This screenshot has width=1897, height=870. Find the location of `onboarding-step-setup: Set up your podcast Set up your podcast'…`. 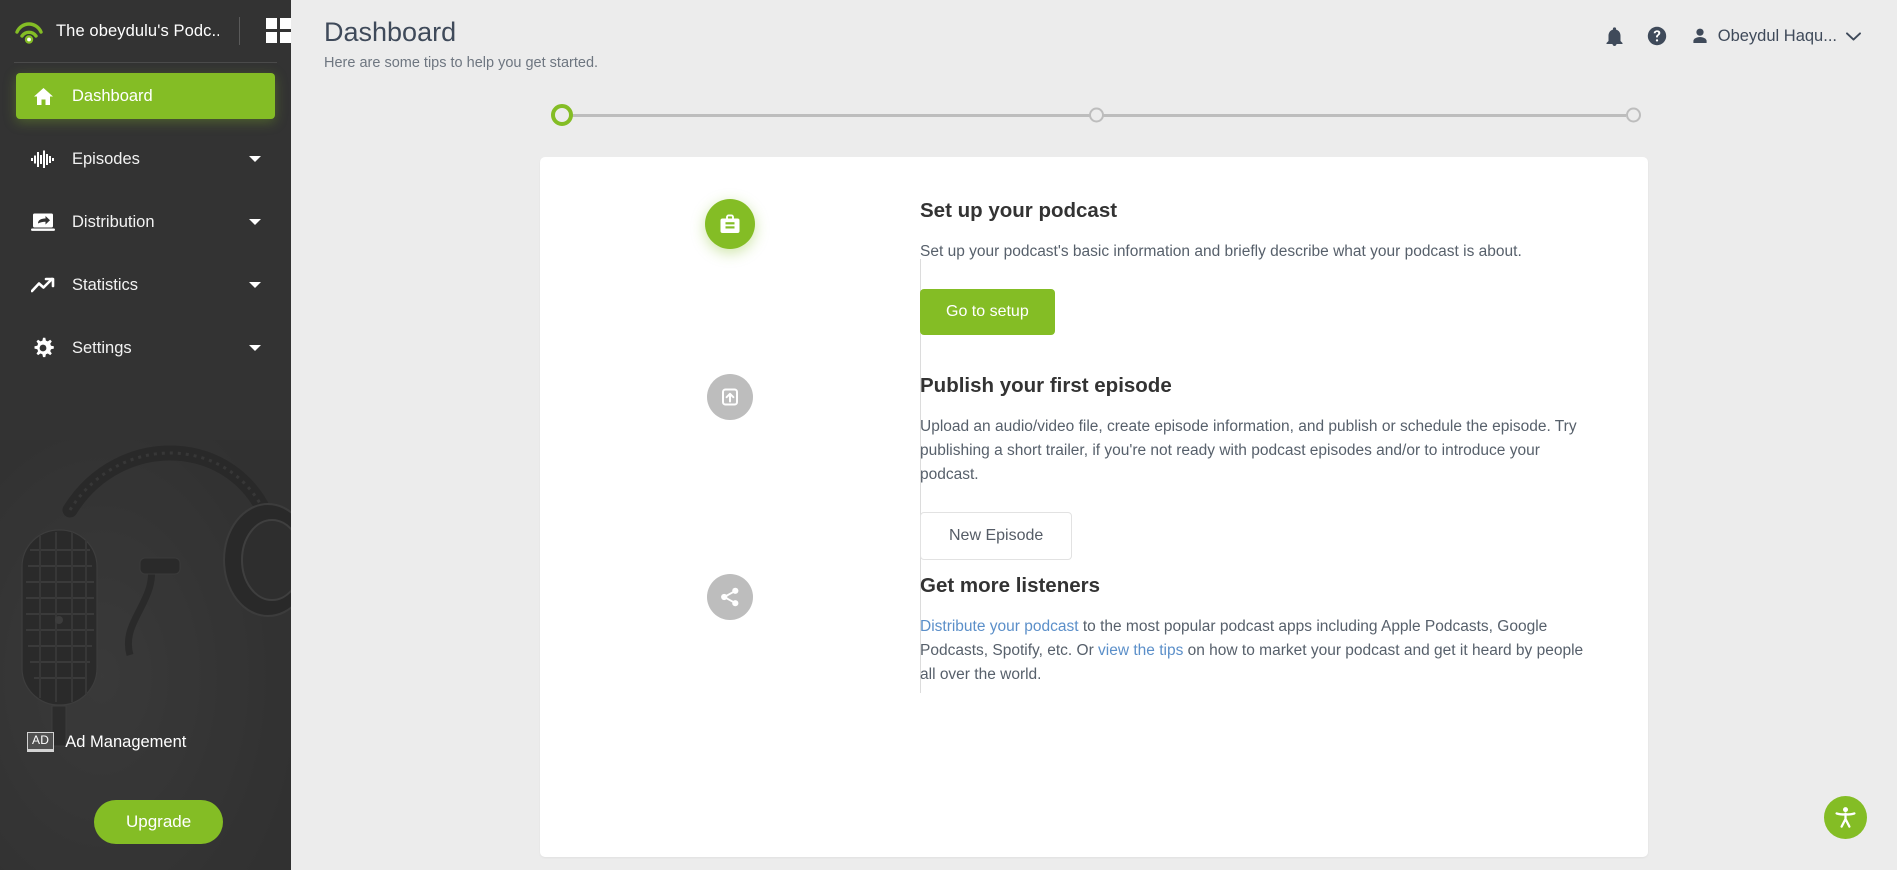

onboarding-step-setup: Set up your podcast Set up your podcast'… is located at coordinates (1094, 286).